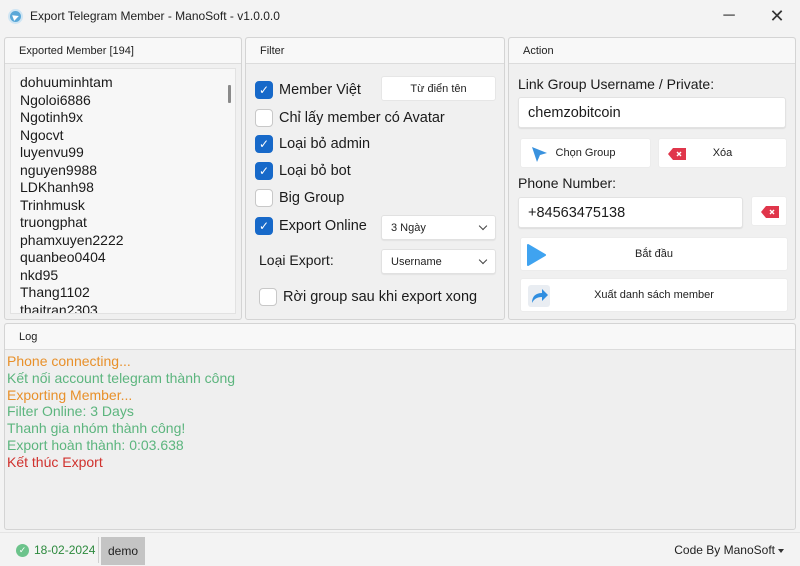 This screenshot has width=800, height=566. What do you see at coordinates (127, 188) in the screenshot?
I see `member-list-item: LDKhanh98` at bounding box center [127, 188].